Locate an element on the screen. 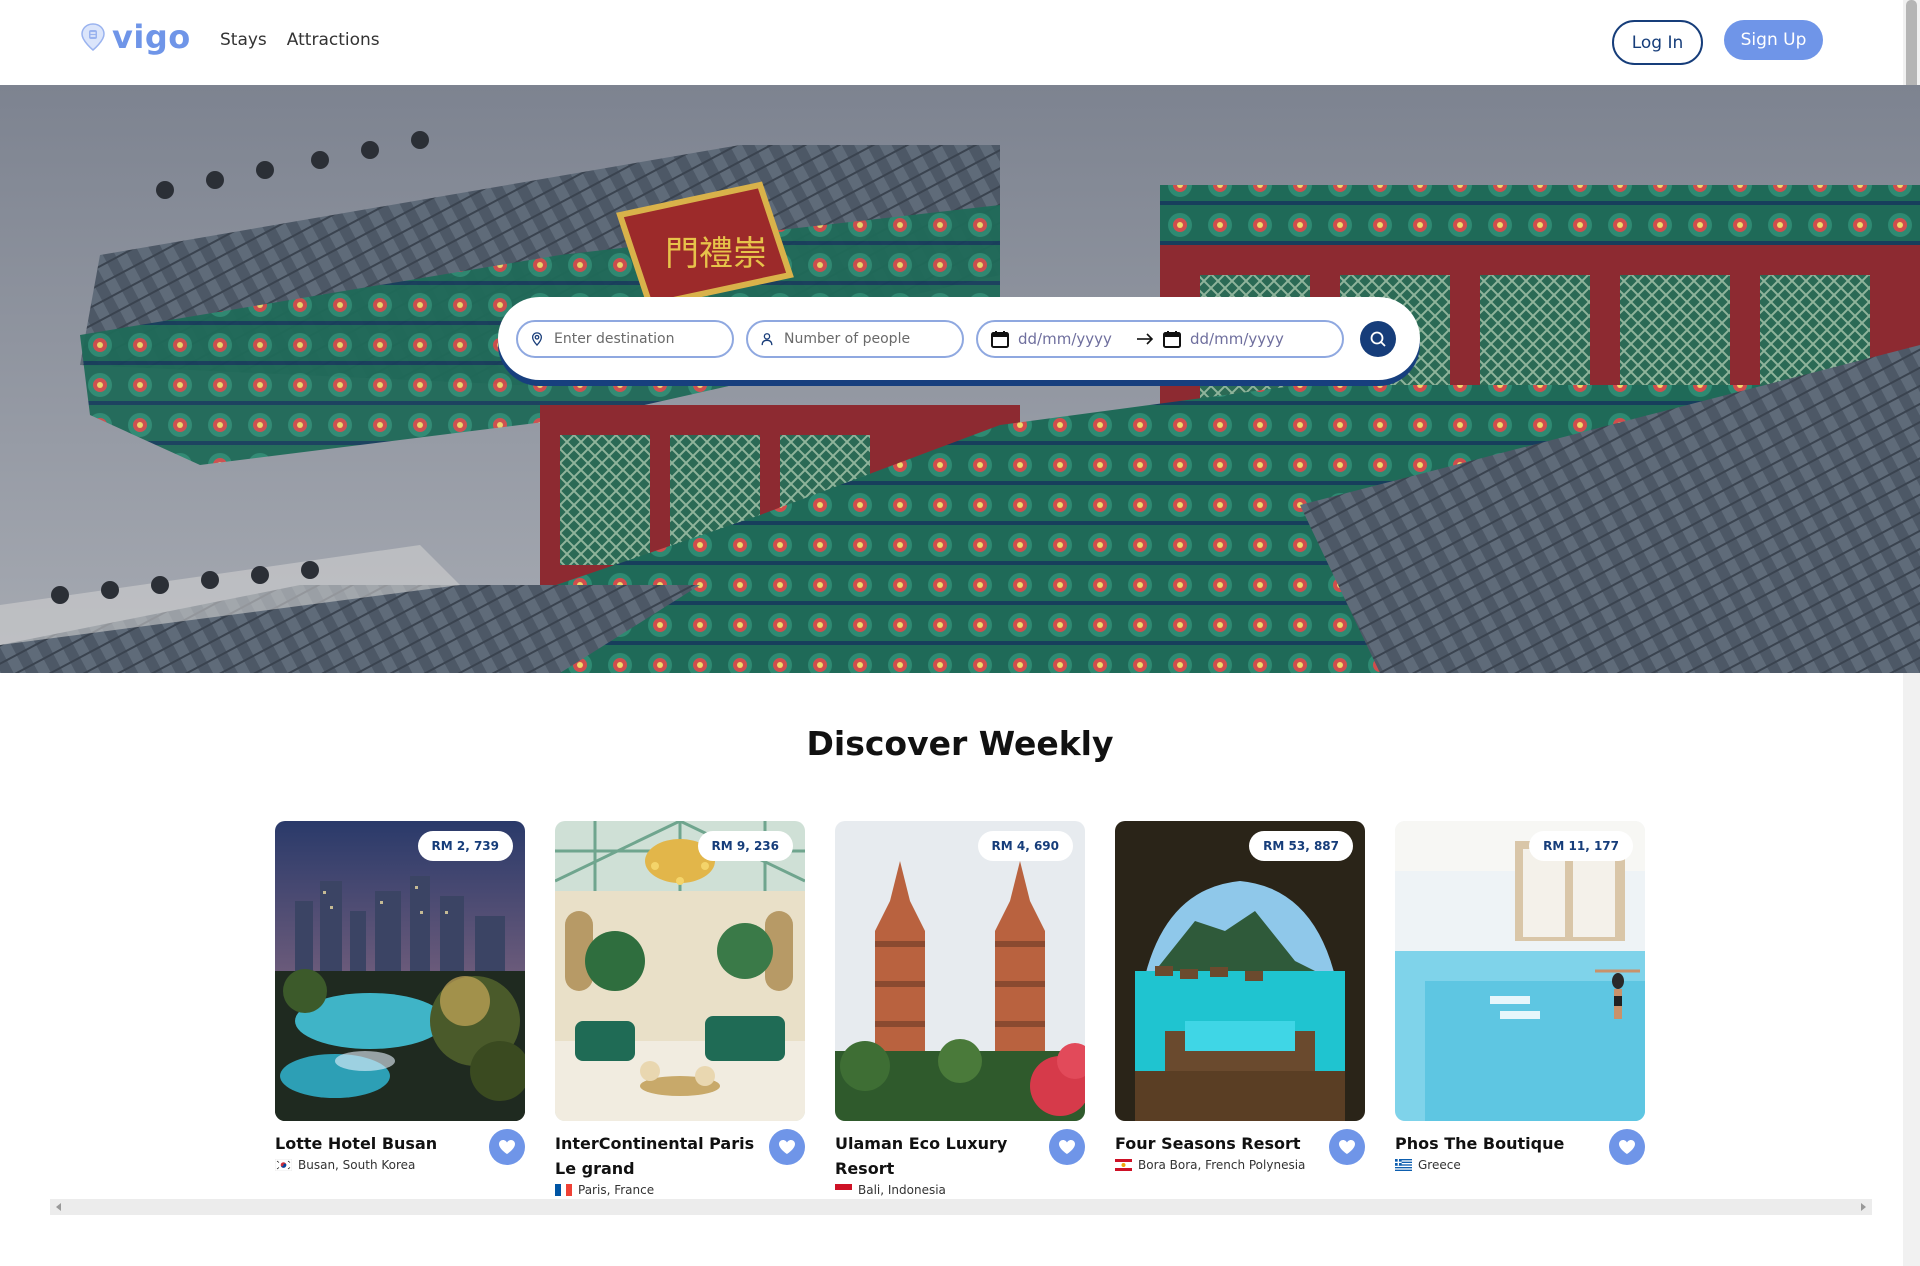 The width and height of the screenshot is (1920, 1266). hotel-card: RM 11, 177 Phos The Boutique Greece is located at coordinates (1520, 1009).